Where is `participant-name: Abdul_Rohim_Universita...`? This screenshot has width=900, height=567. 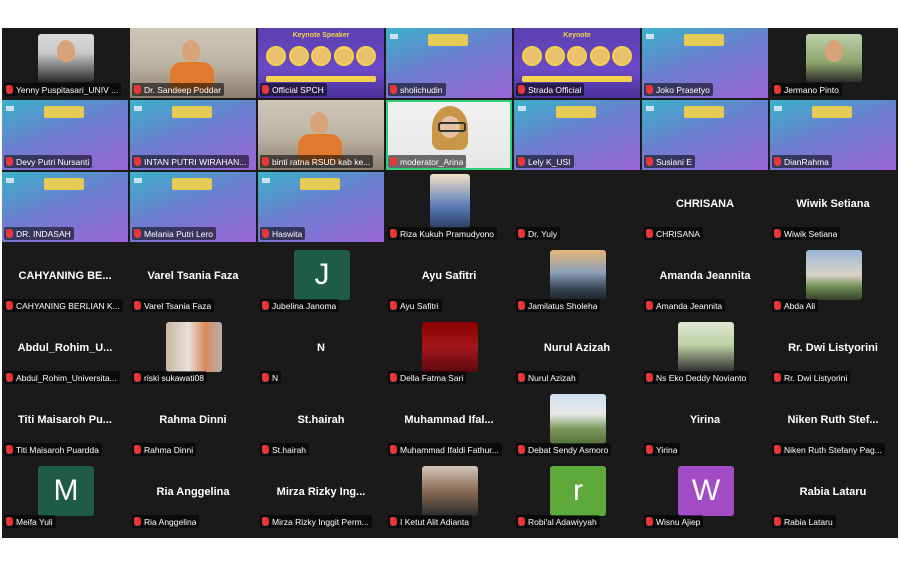 participant-name: Abdul_Rohim_Universita... is located at coordinates (66, 377).